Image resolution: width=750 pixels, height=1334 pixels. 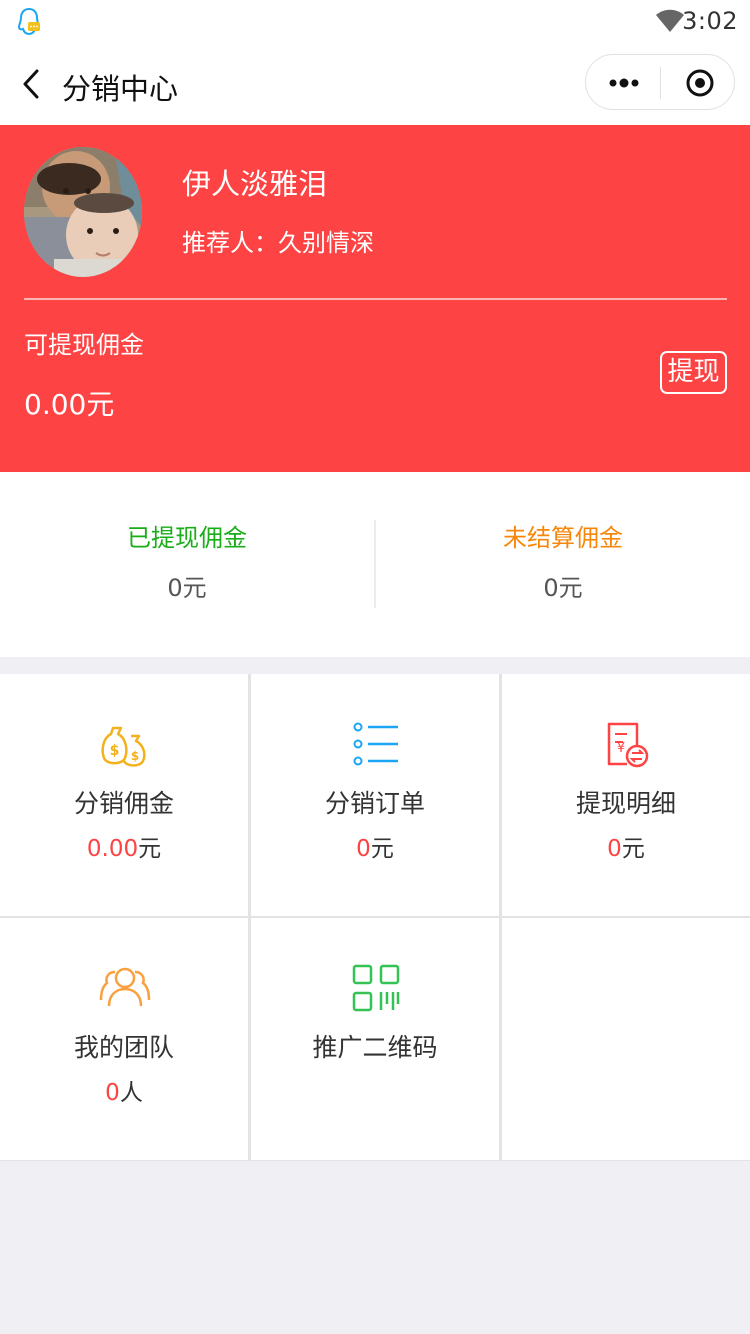 What do you see at coordinates (187, 538) in the screenshot?
I see `withdrawn-commission-label: 已提现佣金` at bounding box center [187, 538].